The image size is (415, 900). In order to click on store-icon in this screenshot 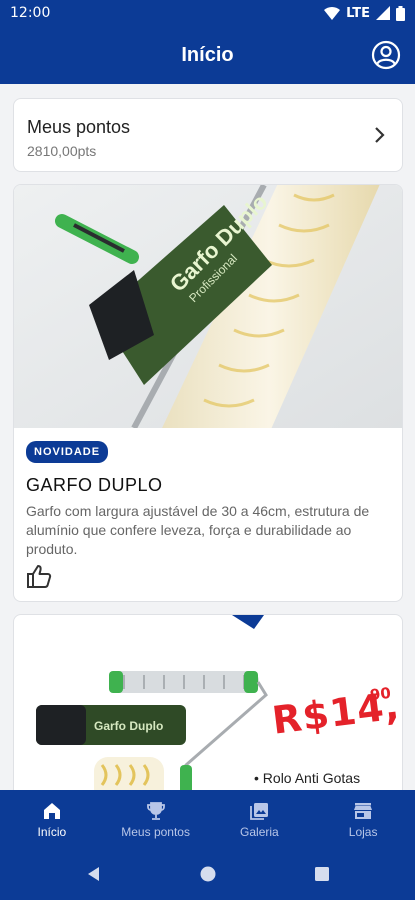, I will do `click(363, 810)`.